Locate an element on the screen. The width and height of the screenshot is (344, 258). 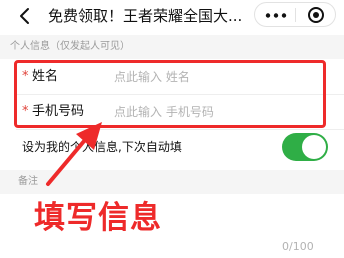
section-label: 个人信息（仅发起人可见） is located at coordinates (70, 46).